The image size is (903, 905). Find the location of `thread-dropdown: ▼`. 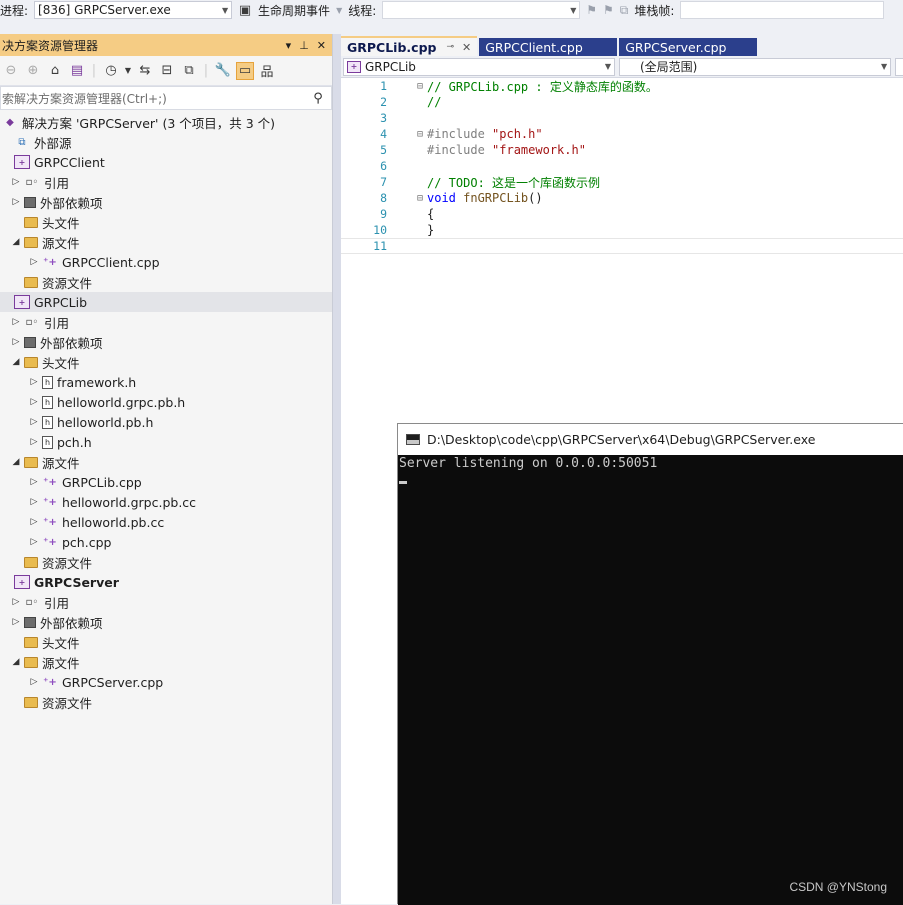

thread-dropdown: ▼ is located at coordinates (481, 10).